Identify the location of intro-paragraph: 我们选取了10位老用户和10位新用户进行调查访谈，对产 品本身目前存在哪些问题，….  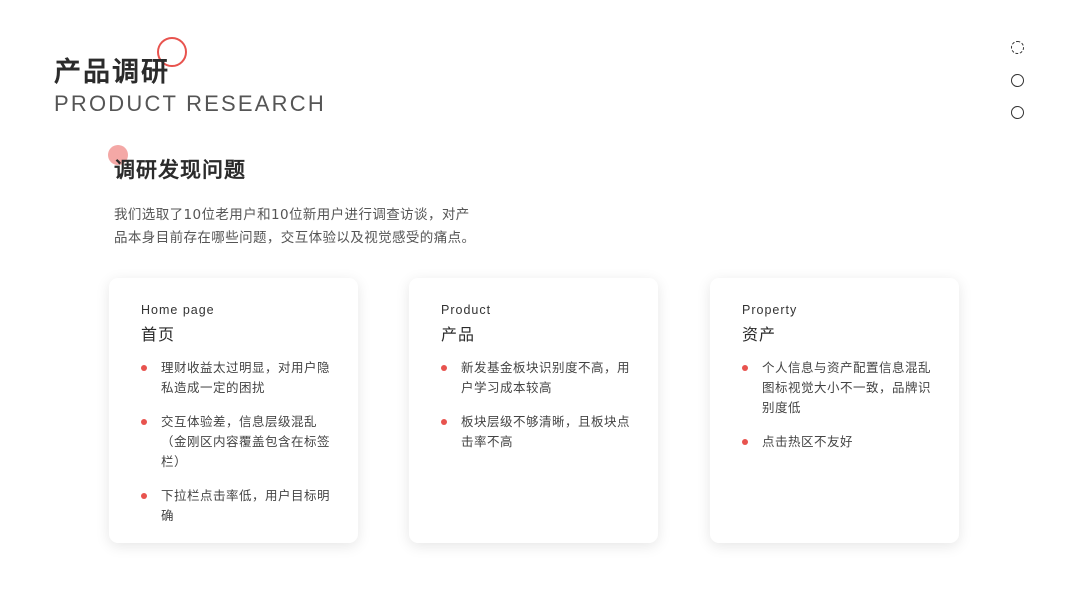
(324, 227).